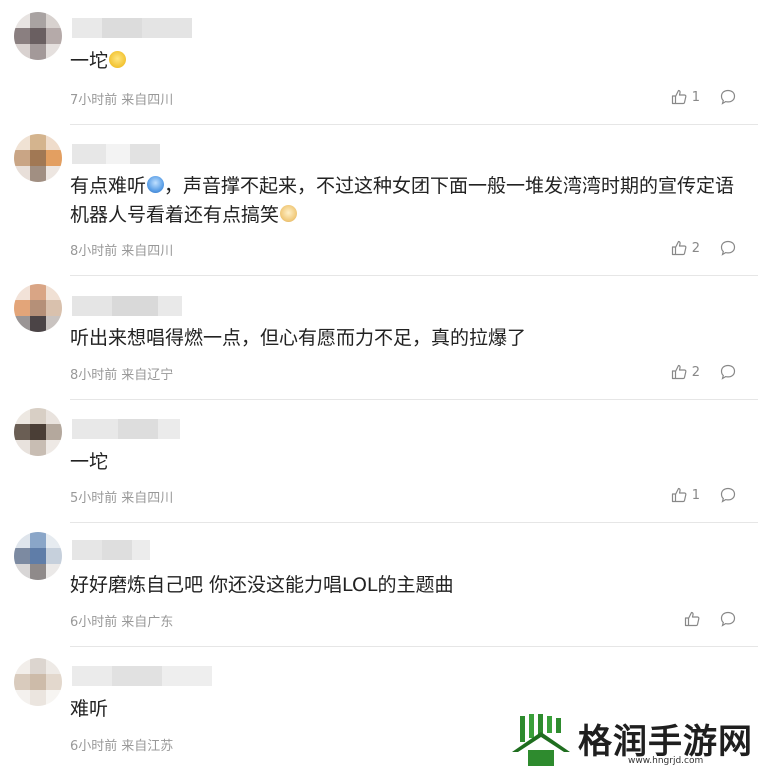 Image resolution: width=758 pixels, height=772 pixels. What do you see at coordinates (703, 97) in the screenshot?
I see `comment-actions: 1` at bounding box center [703, 97].